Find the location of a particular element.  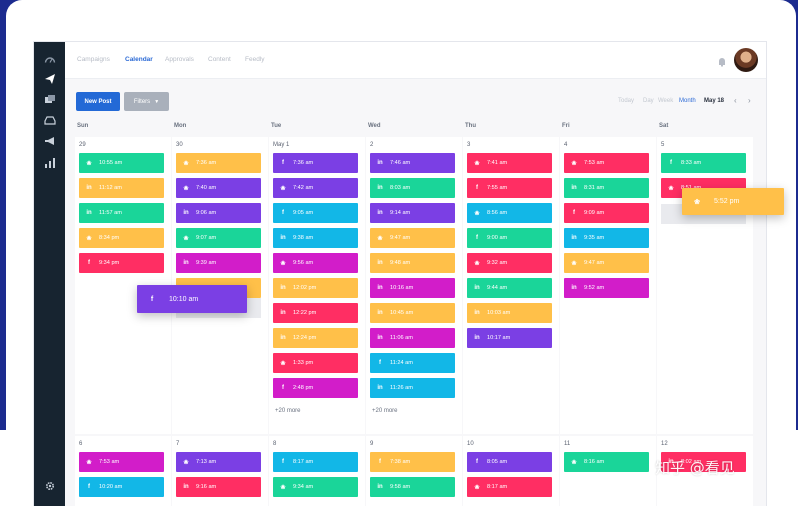

day-cell: 8 f 8:17 am ❀ 9:34 am is located at coordinates (317, 471).